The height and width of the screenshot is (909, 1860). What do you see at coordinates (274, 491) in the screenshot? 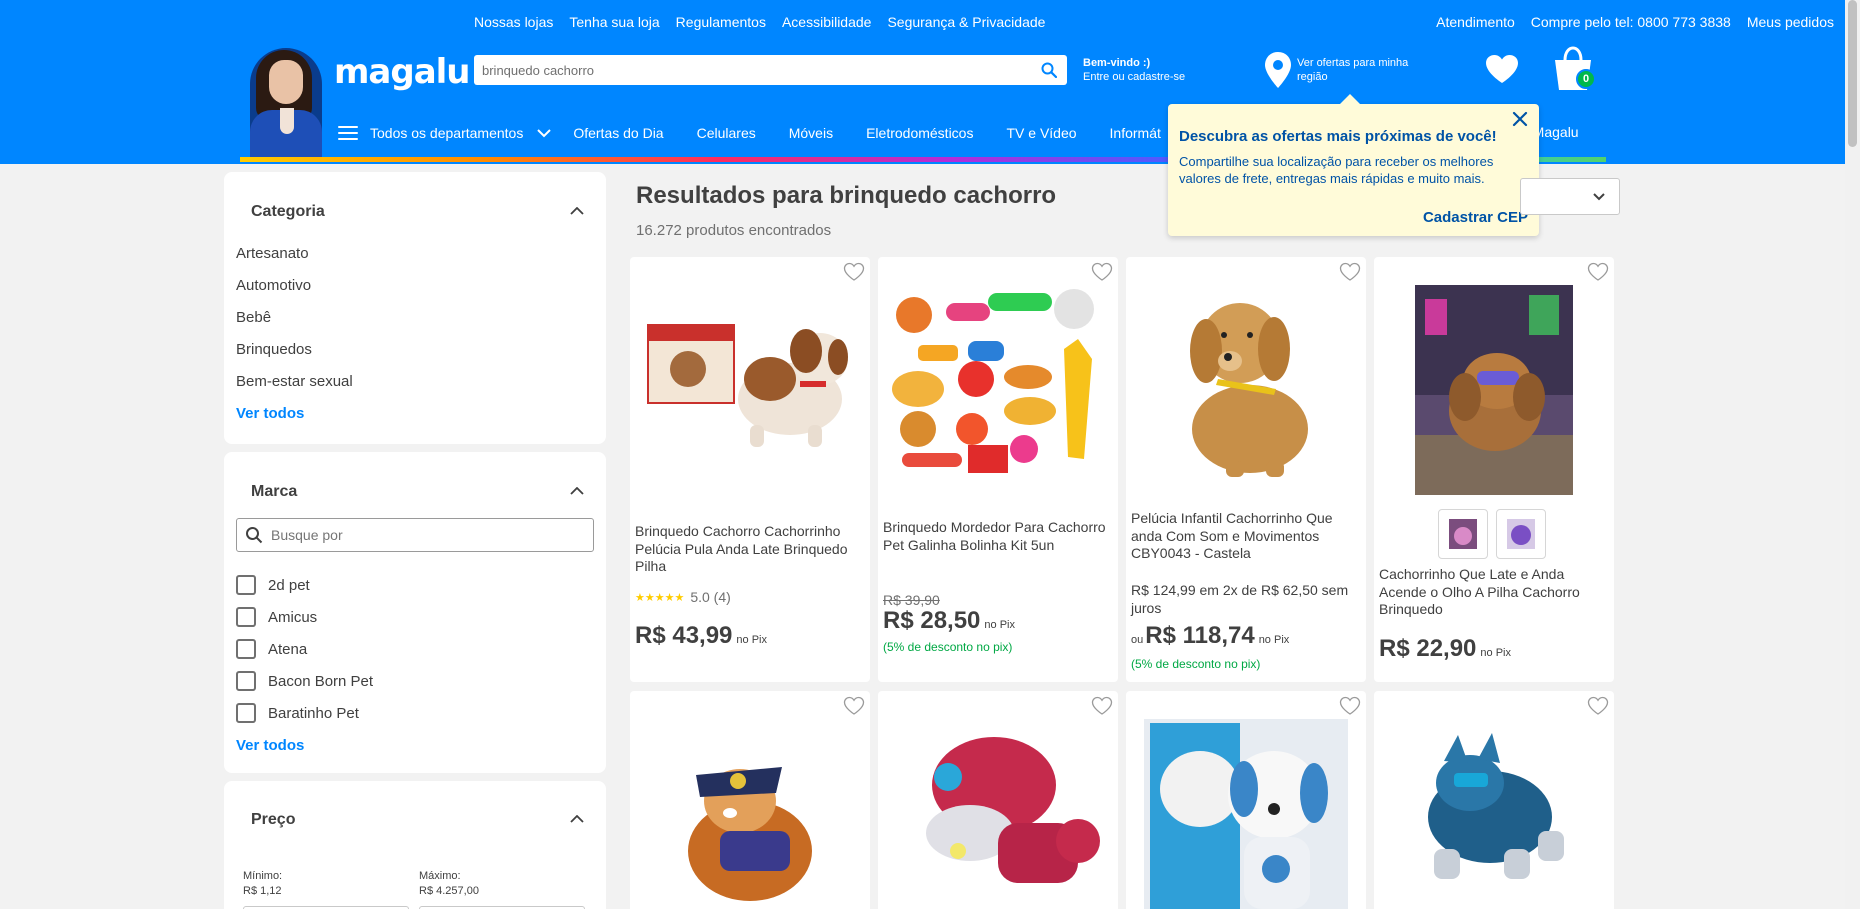
I see `brand-title: Marca` at bounding box center [274, 491].